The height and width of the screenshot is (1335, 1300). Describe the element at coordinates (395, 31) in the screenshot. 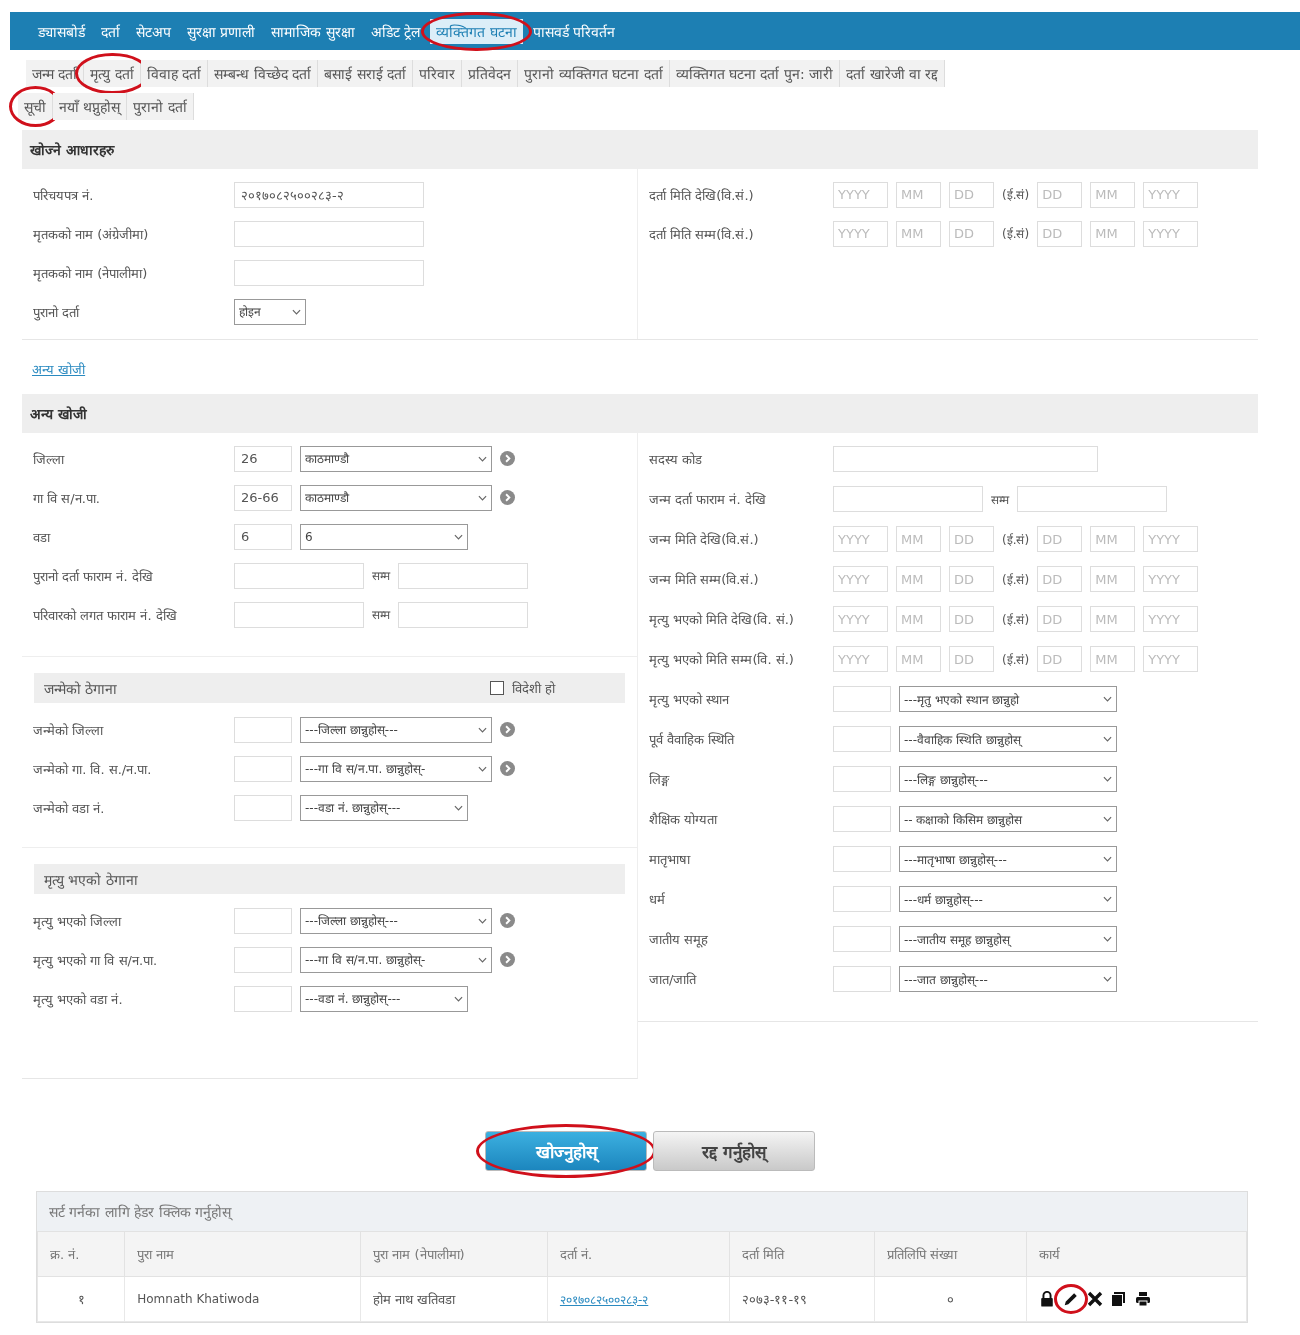

I see `nav-item: अडिट ट्रेल` at that location.